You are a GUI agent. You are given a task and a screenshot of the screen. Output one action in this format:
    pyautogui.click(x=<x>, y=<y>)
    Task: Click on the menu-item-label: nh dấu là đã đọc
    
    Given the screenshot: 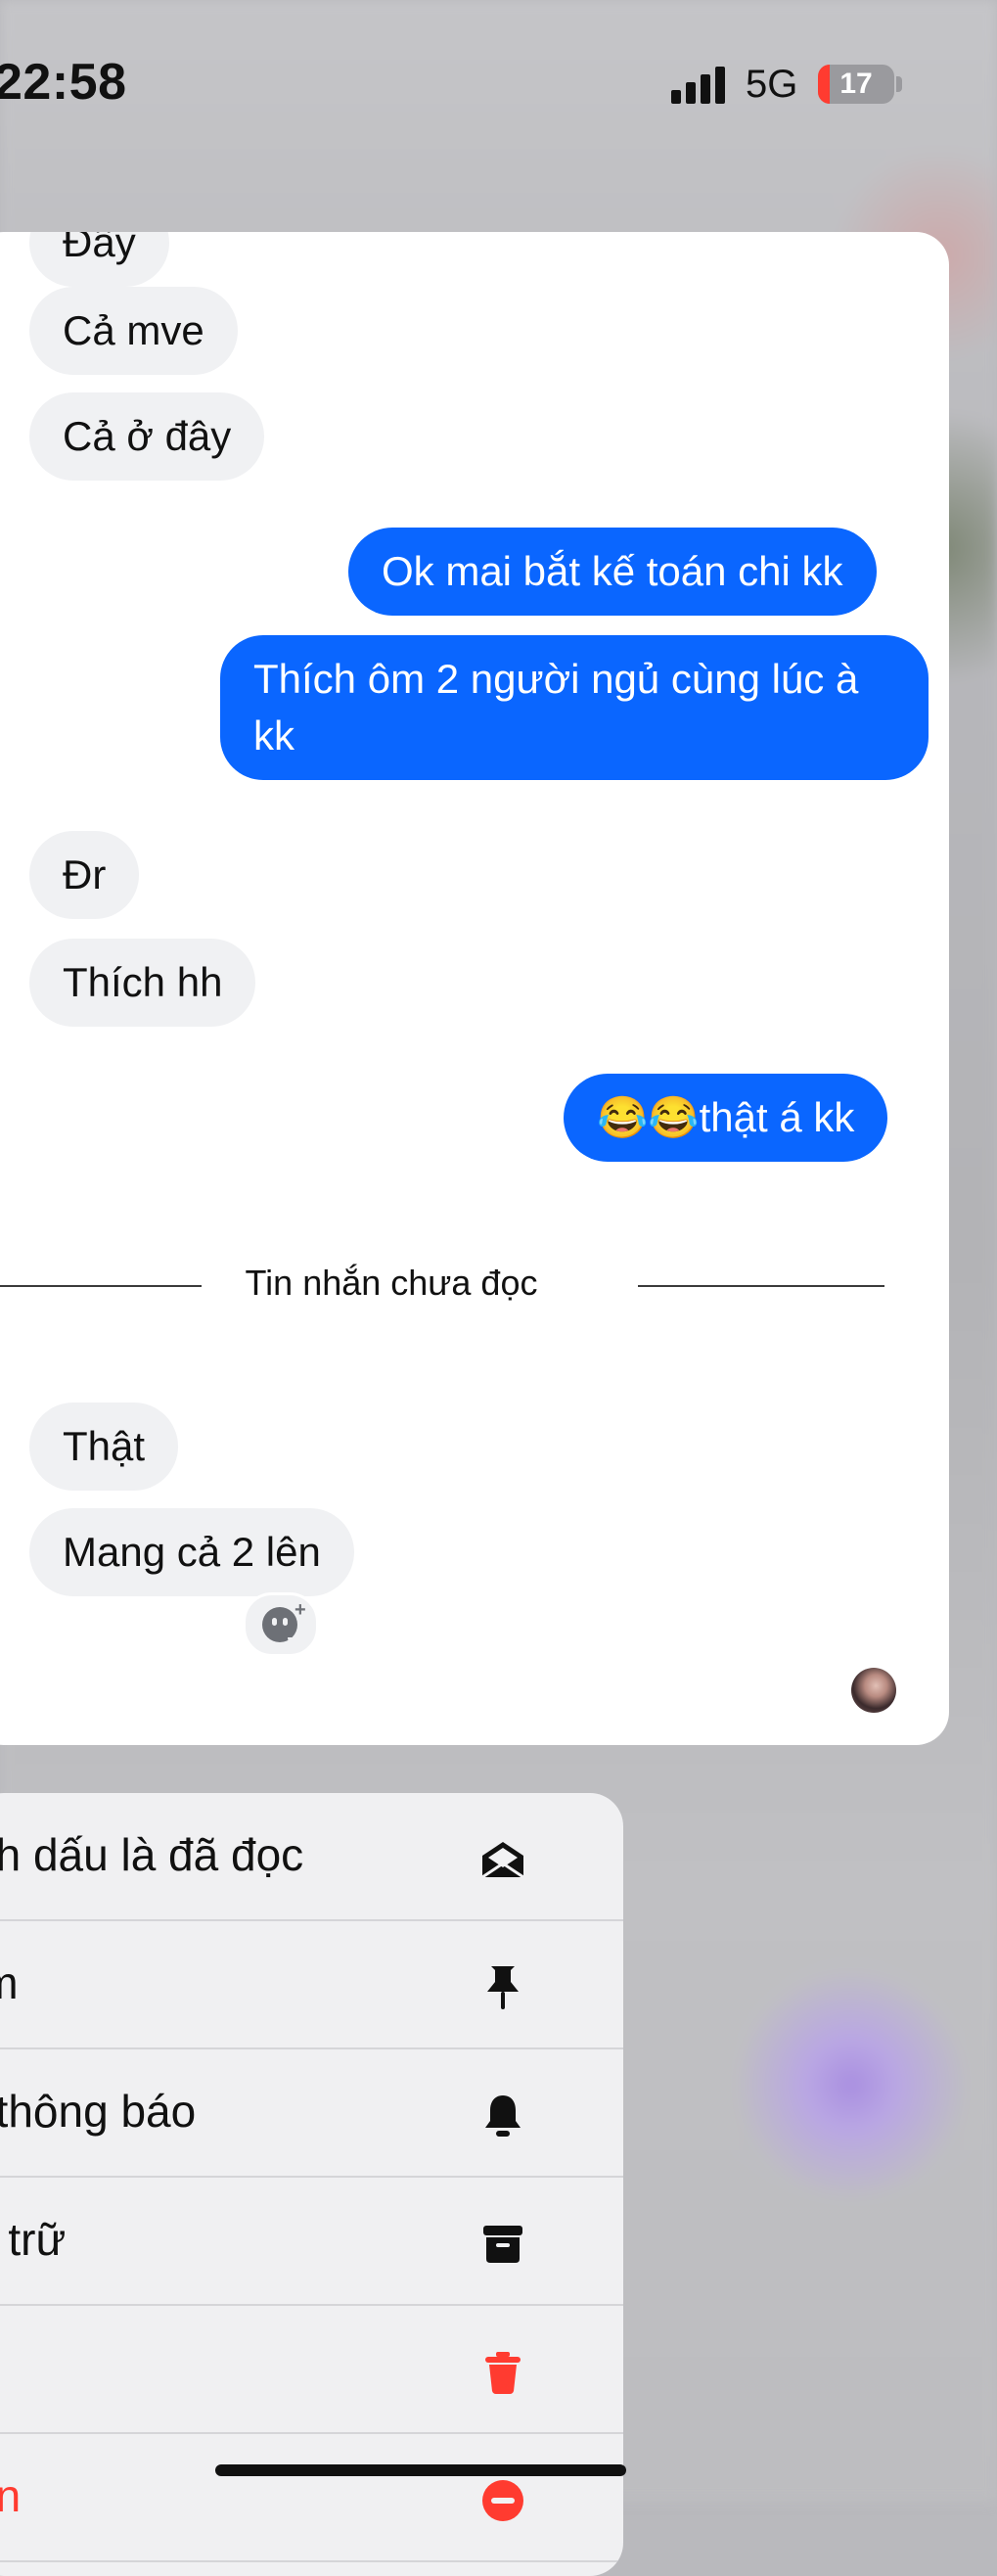 What is the action you would take?
    pyautogui.click(x=152, y=1854)
    